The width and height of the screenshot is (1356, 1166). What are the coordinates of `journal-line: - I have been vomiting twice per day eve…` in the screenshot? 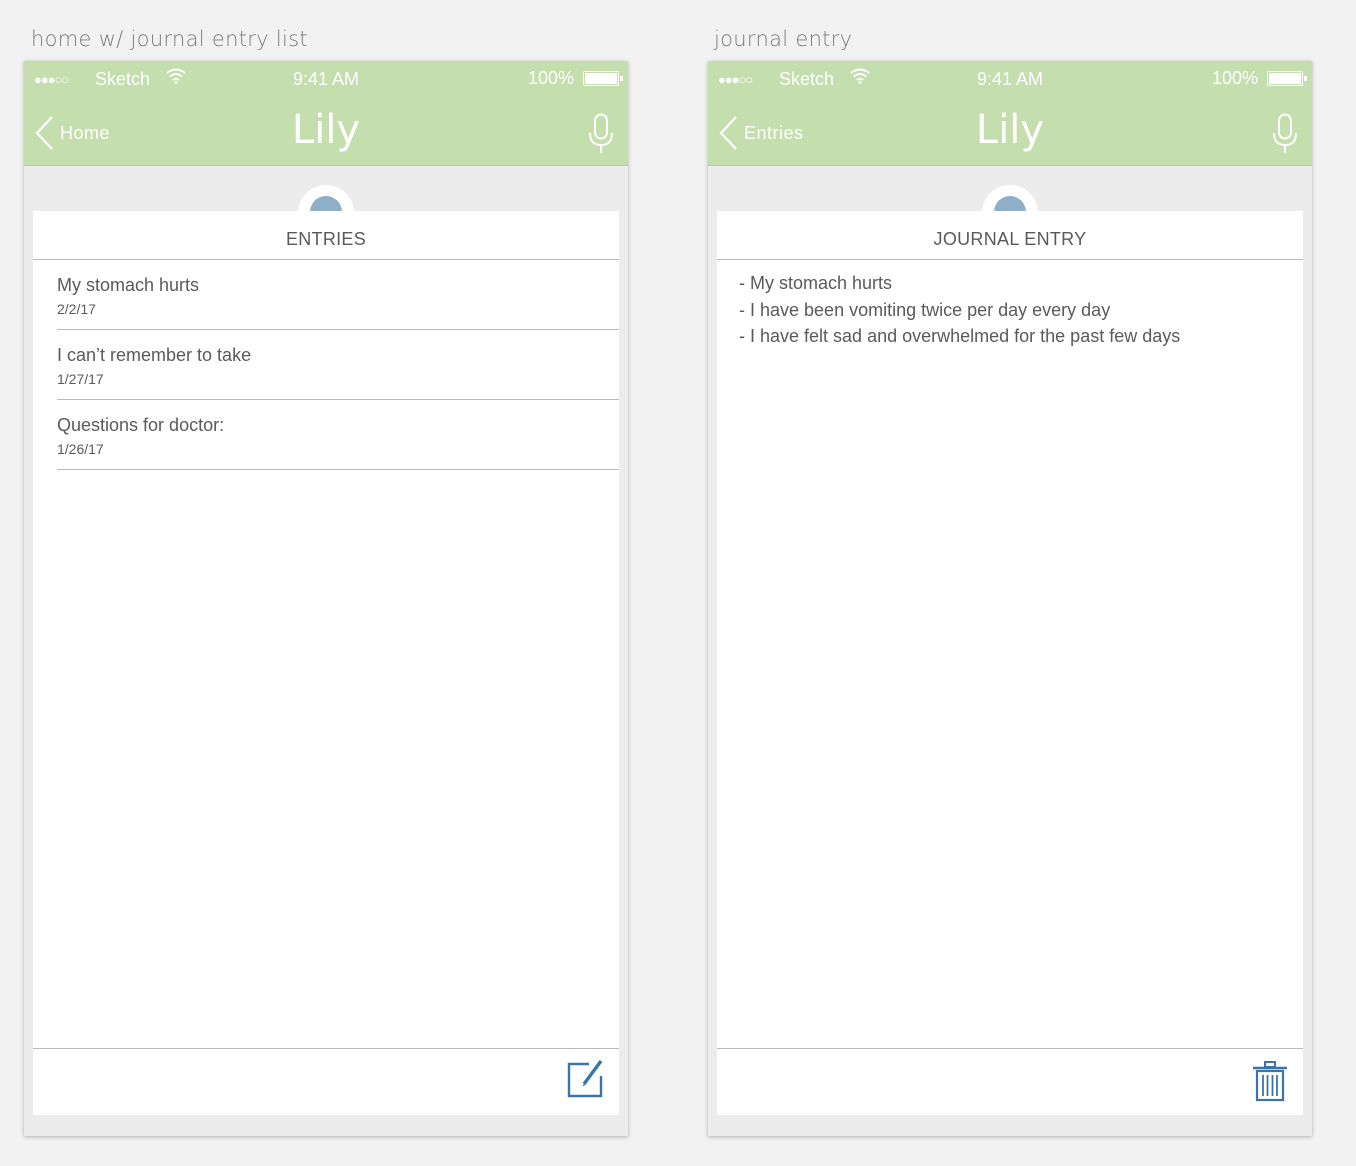 It's located at (925, 309).